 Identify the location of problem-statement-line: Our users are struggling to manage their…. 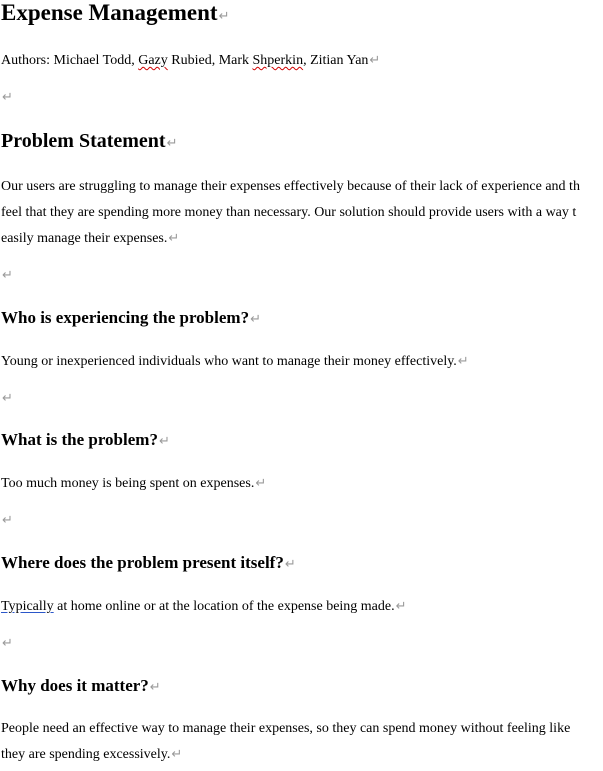
(290, 186).